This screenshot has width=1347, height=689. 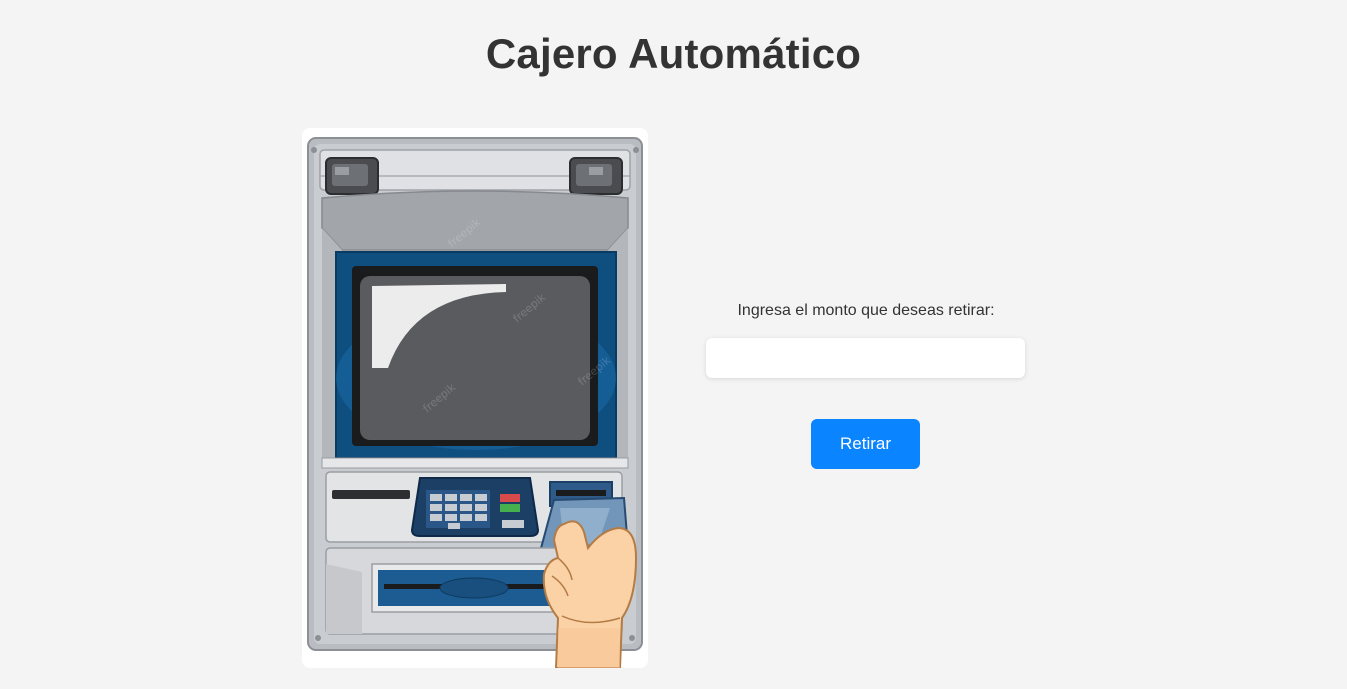 I want to click on amount-input, so click(x=865, y=358).